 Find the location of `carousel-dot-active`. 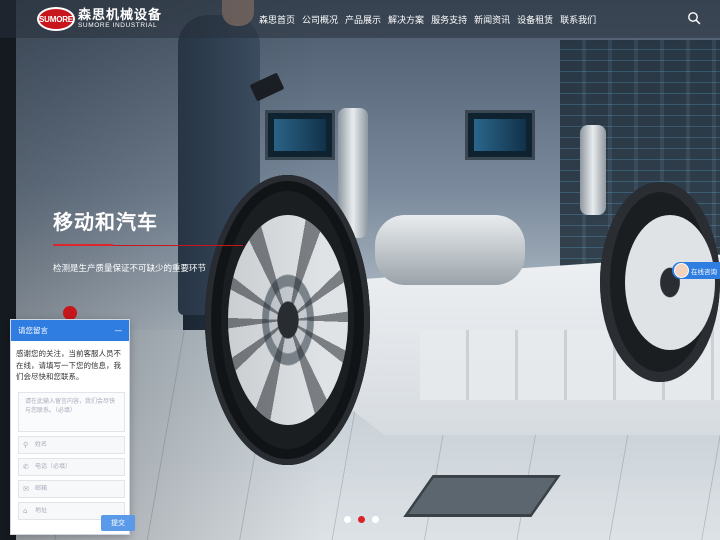

carousel-dot-active is located at coordinates (361, 519).